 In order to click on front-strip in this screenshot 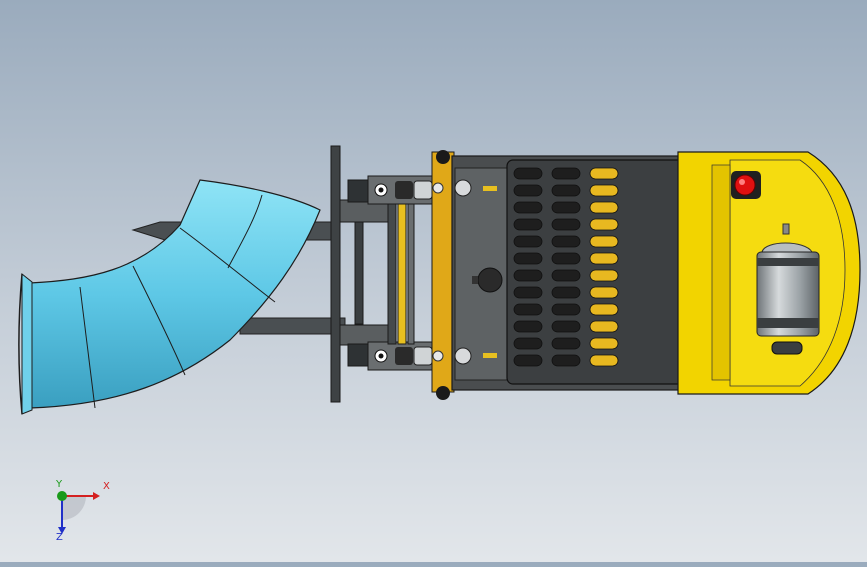, I will do `click(443, 275)`.